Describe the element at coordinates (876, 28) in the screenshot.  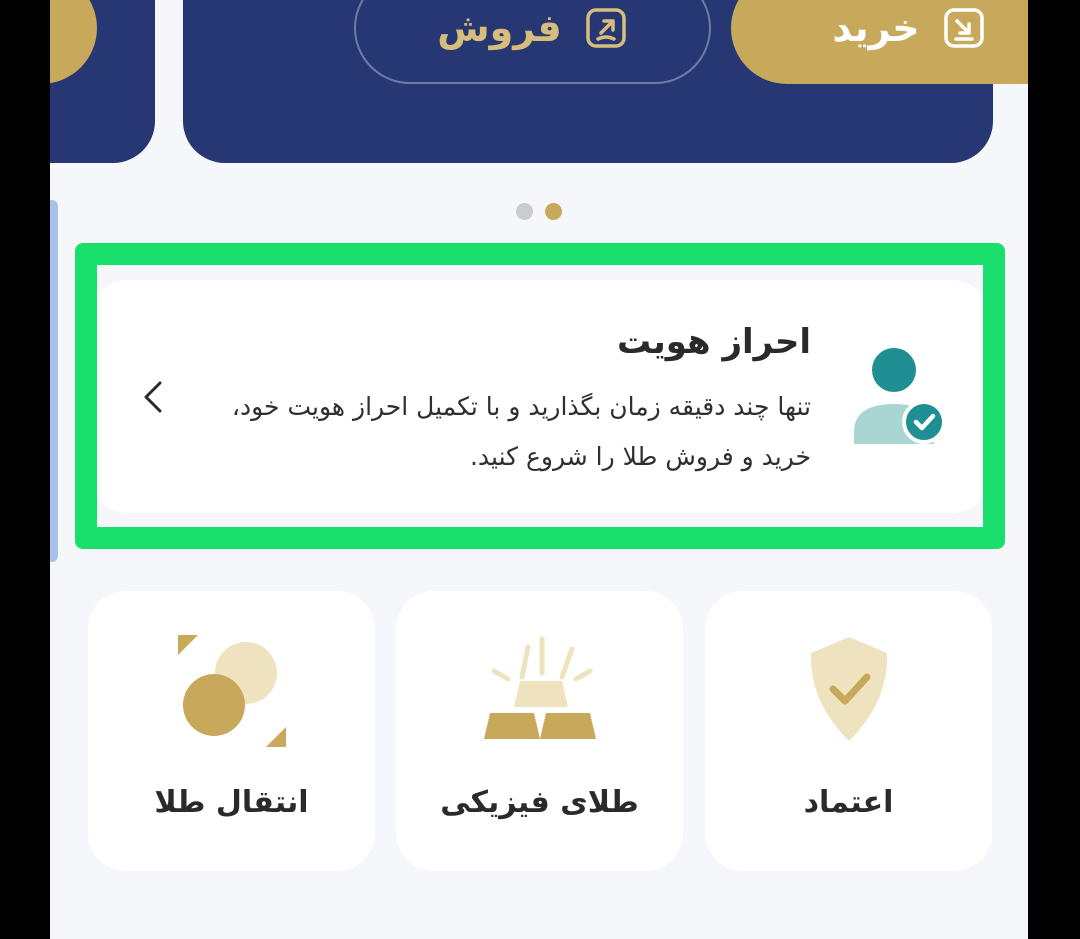
I see `buy-button-label: خرید` at that location.